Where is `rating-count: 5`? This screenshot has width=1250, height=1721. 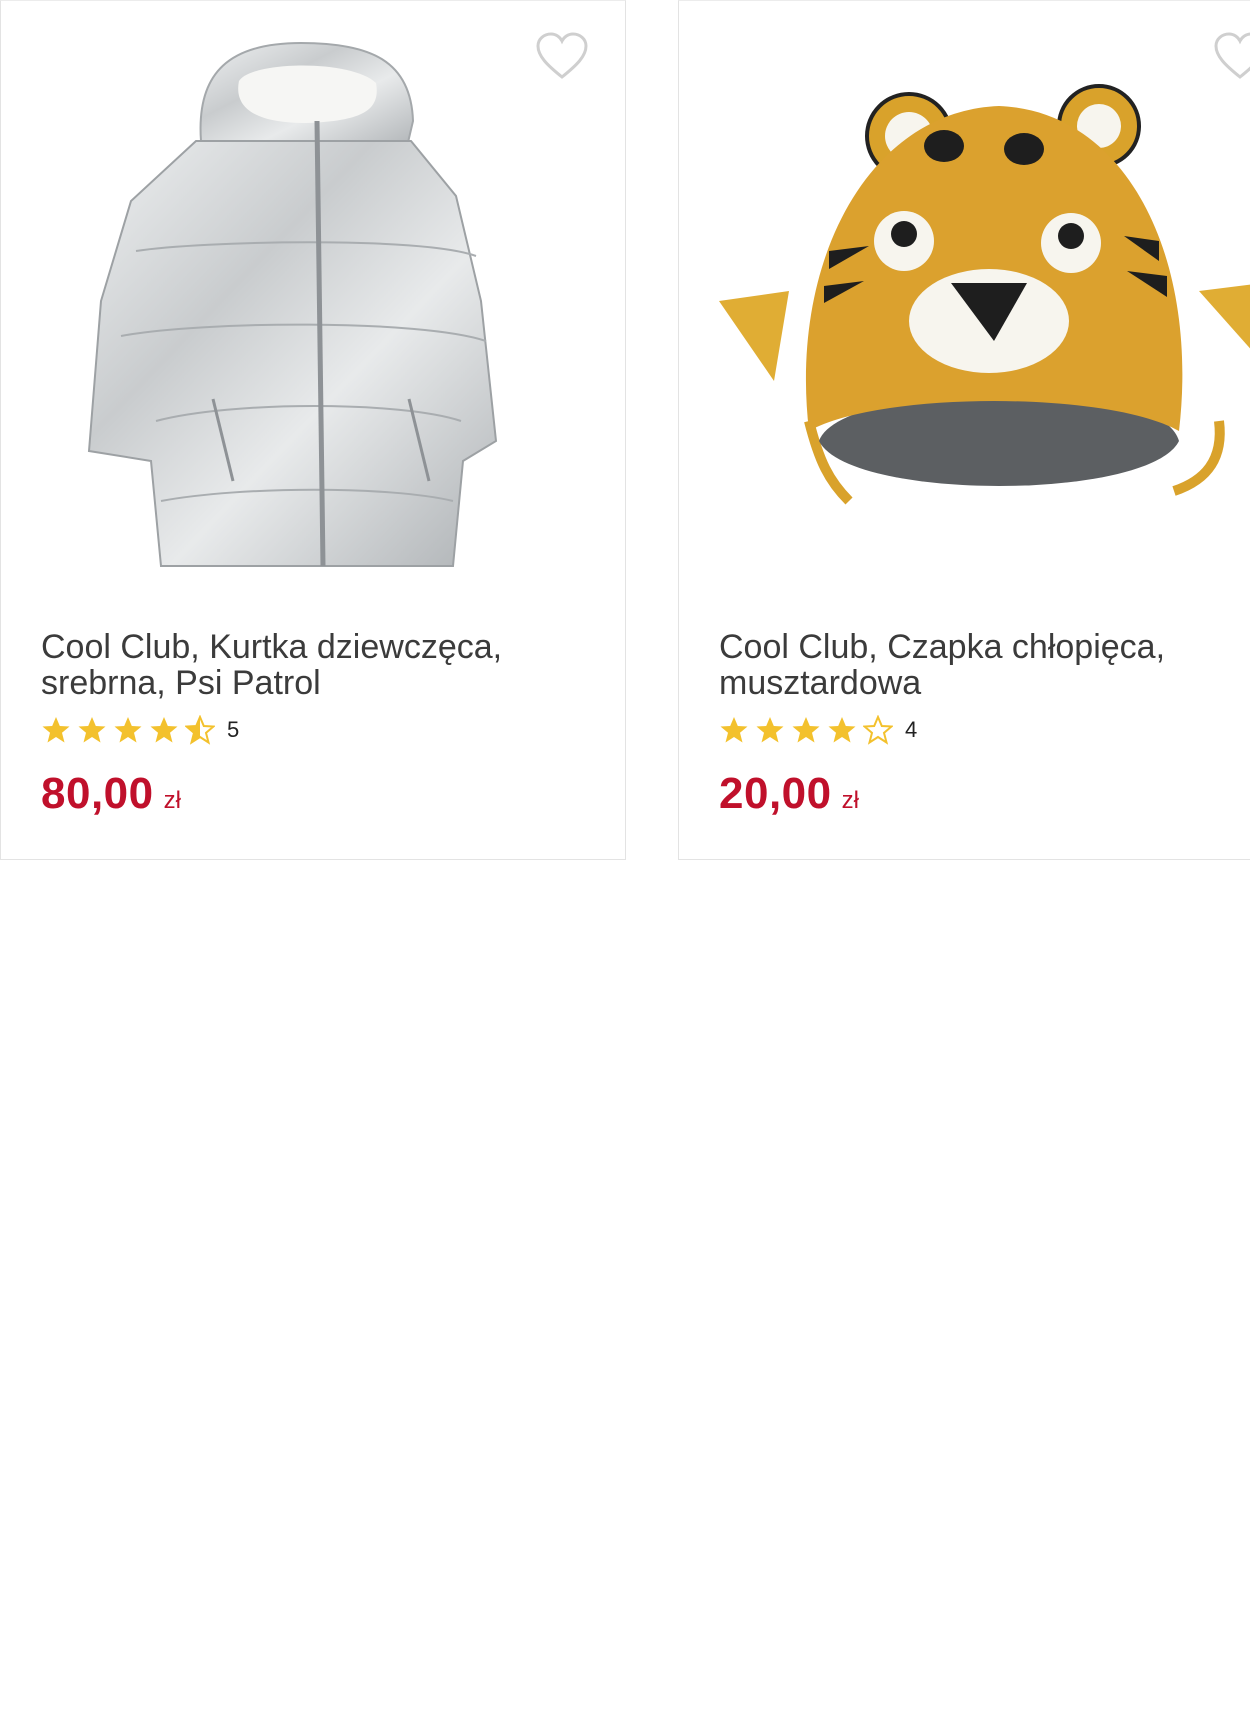
rating-count: 5 is located at coordinates (233, 729).